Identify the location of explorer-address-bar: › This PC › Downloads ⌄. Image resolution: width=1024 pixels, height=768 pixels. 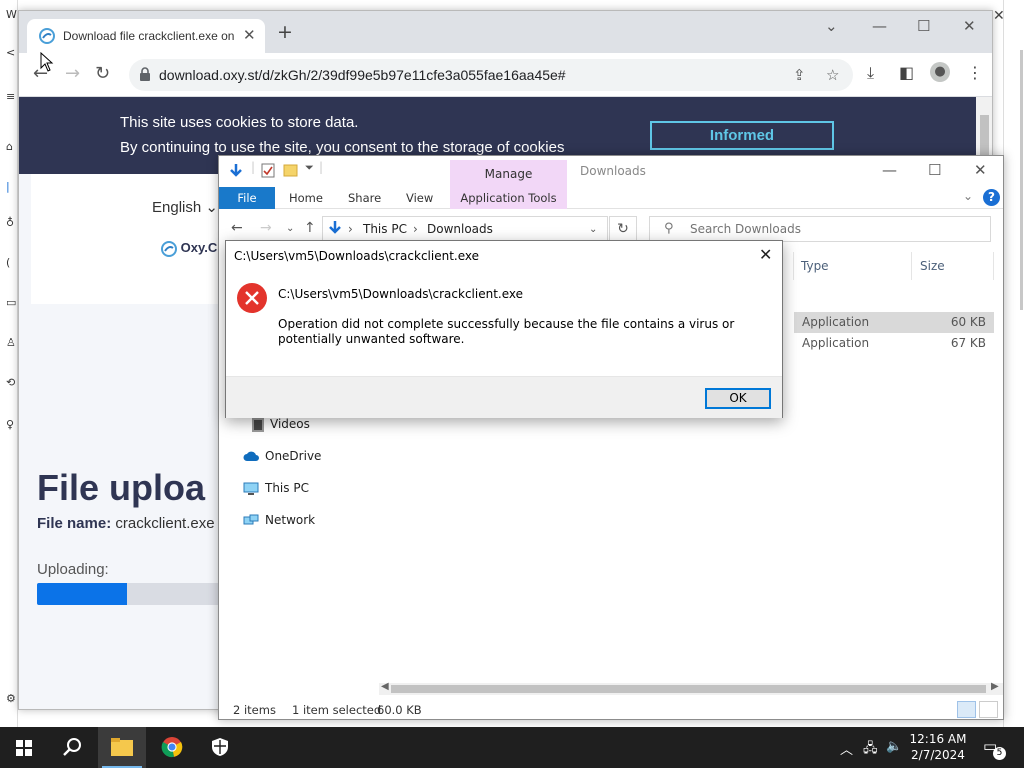
(465, 229).